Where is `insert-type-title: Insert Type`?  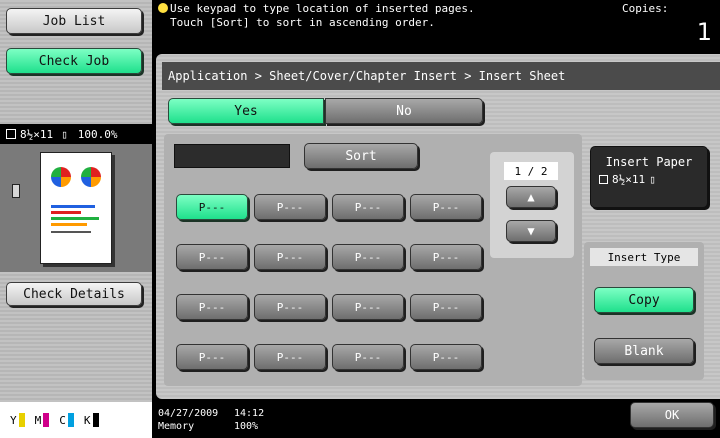 insert-type-title: Insert Type is located at coordinates (644, 257).